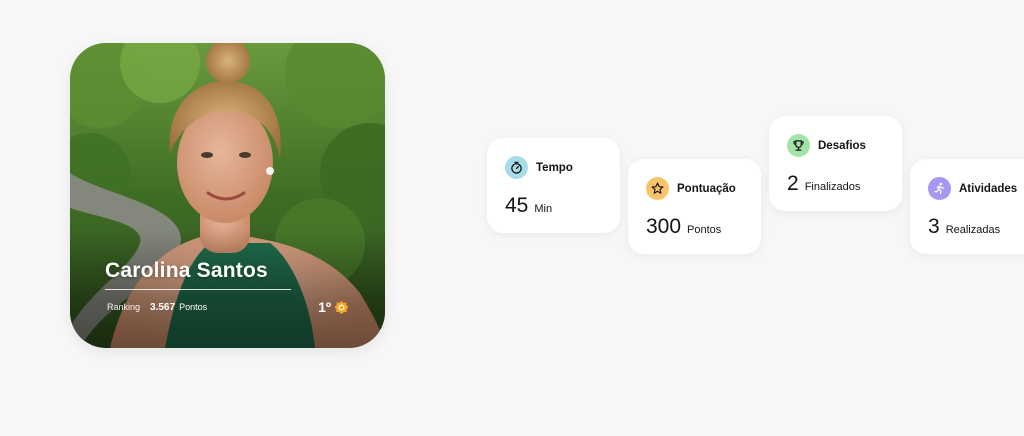 Image resolution: width=1024 pixels, height=436 pixels. What do you see at coordinates (664, 226) in the screenshot?
I see `stat-value: 300` at bounding box center [664, 226].